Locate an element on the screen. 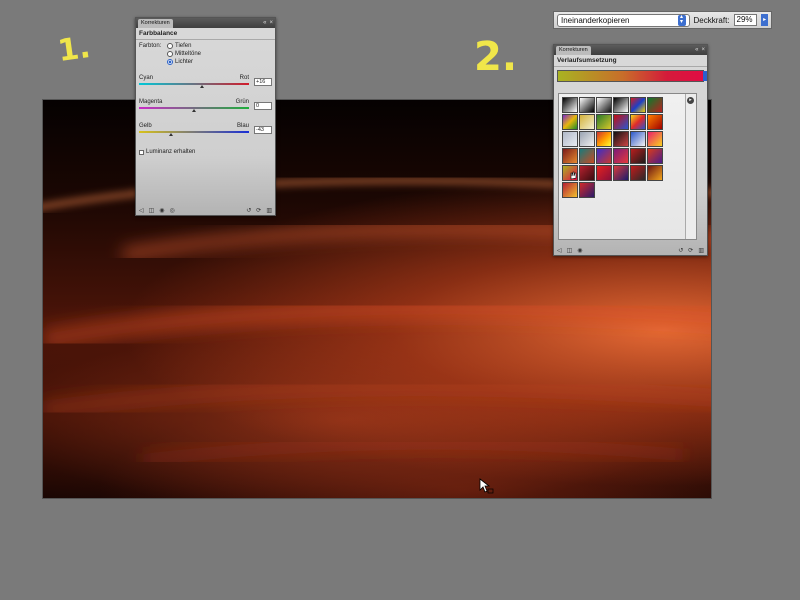 Image resolution: width=800 pixels, height=600 pixels. panel-footer: ◁ ◫ ◉ ◎ ↺ ⟳ ▥ is located at coordinates (205, 210).